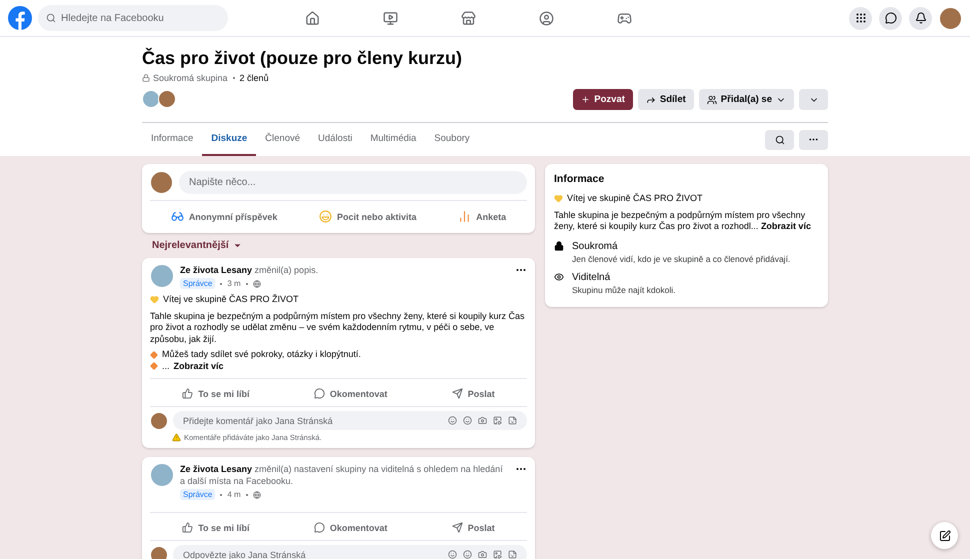 Image resolution: width=970 pixels, height=559 pixels. Describe the element at coordinates (585, 99) in the screenshot. I see `plus-icon` at that location.